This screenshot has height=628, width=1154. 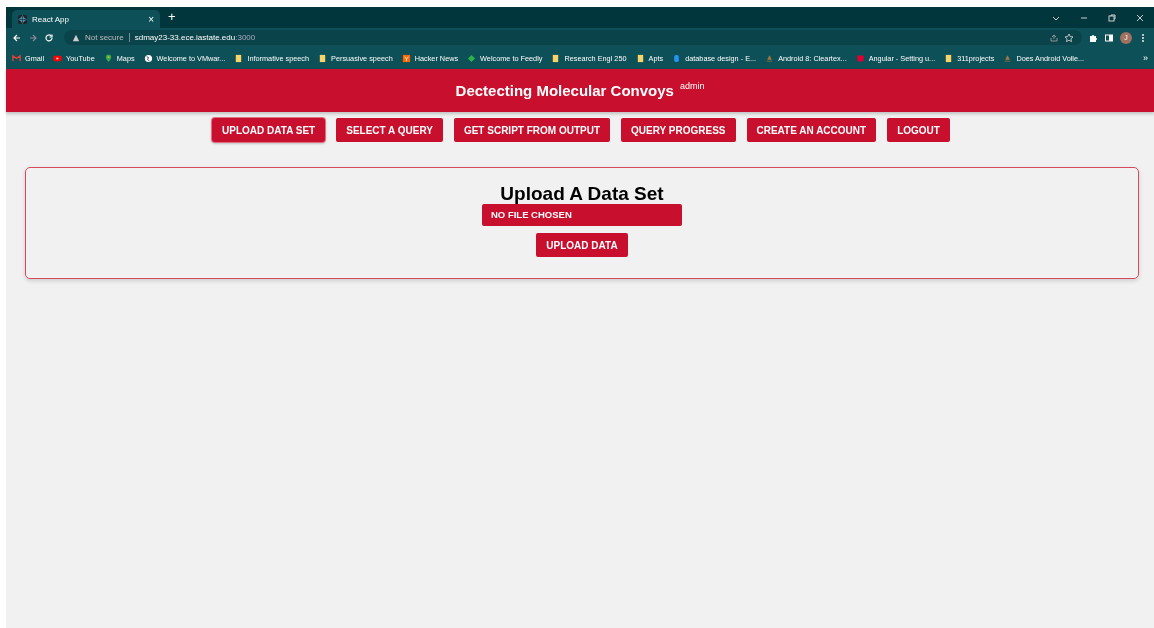 I want to click on reload-icon, so click(x=49, y=37).